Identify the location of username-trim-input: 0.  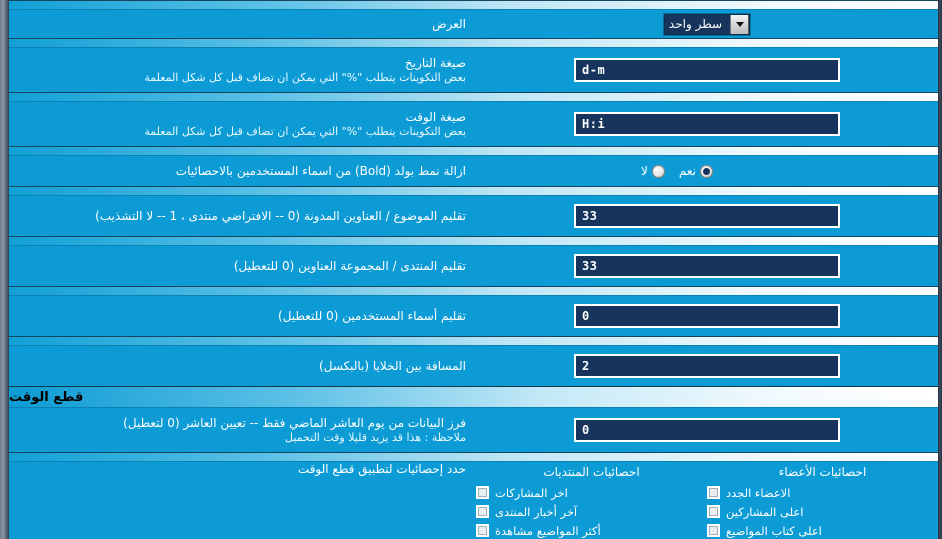
(707, 316).